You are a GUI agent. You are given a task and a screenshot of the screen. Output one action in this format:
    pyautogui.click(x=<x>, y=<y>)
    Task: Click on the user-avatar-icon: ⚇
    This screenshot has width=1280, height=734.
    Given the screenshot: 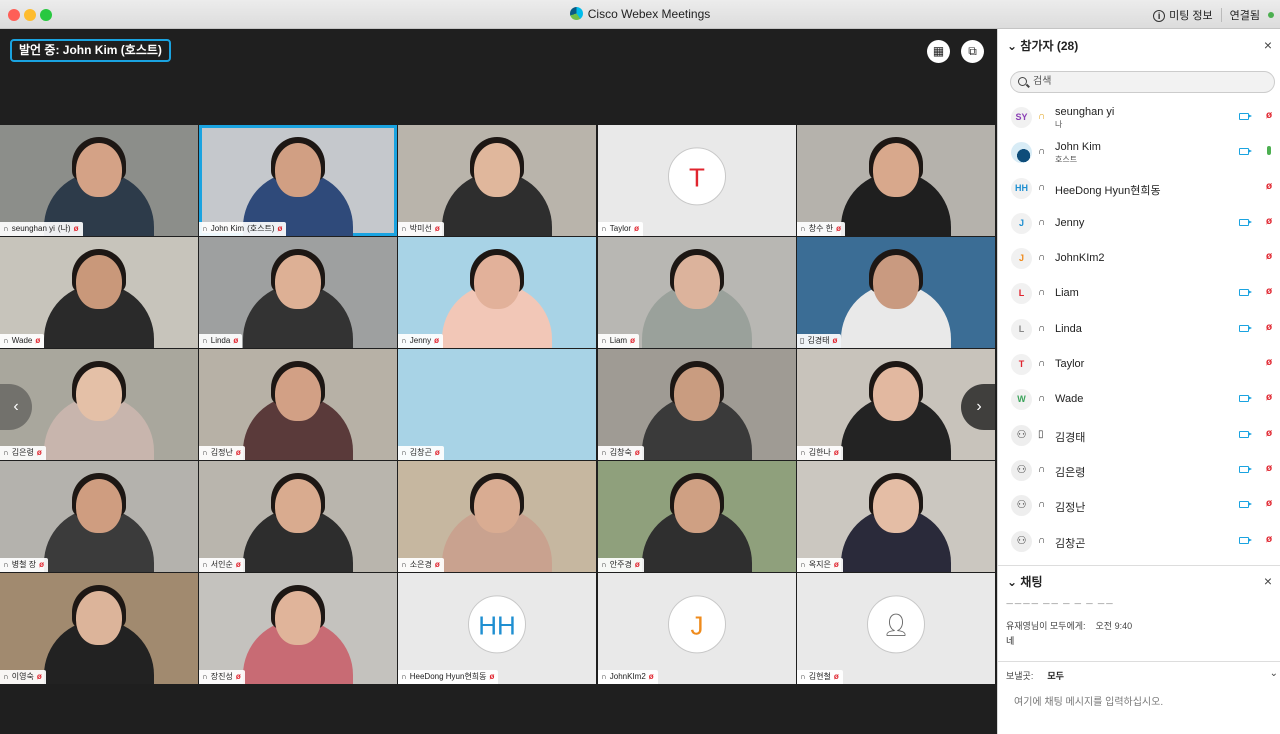 What is the action you would take?
    pyautogui.click(x=1021, y=541)
    